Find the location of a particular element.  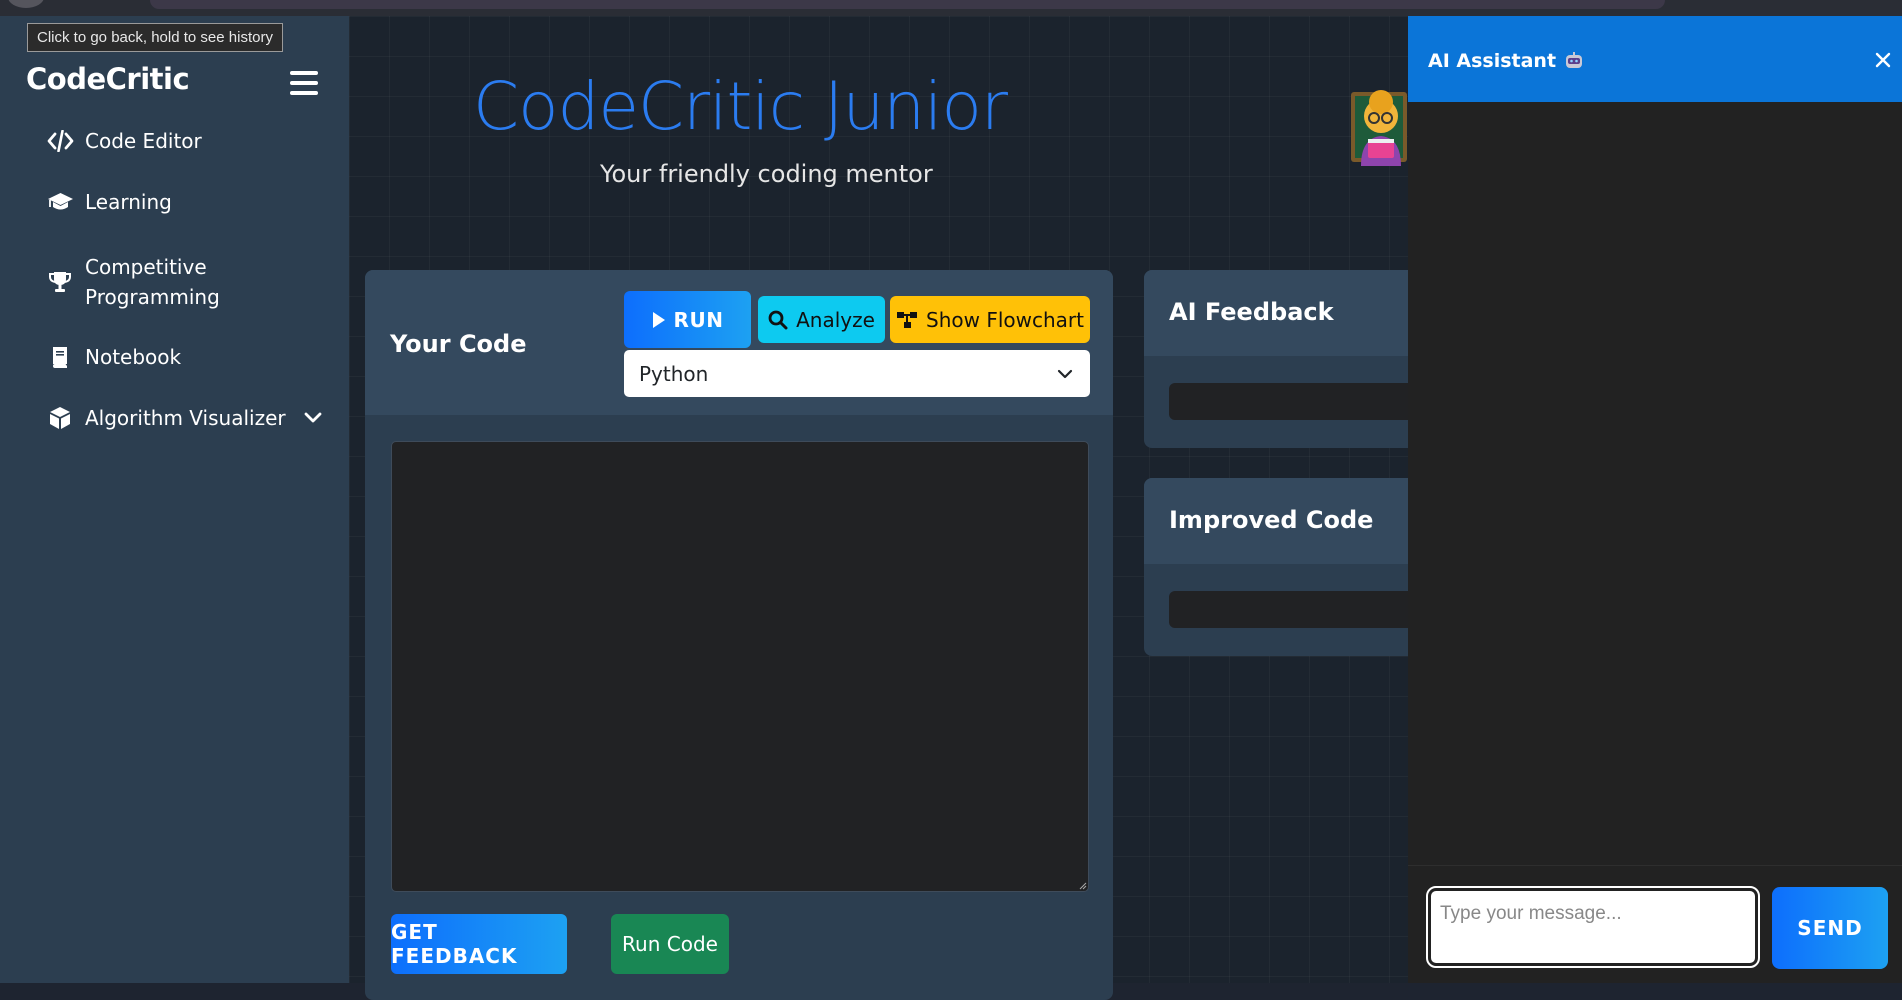

ai-feedback-output is located at coordinates (1306, 401).